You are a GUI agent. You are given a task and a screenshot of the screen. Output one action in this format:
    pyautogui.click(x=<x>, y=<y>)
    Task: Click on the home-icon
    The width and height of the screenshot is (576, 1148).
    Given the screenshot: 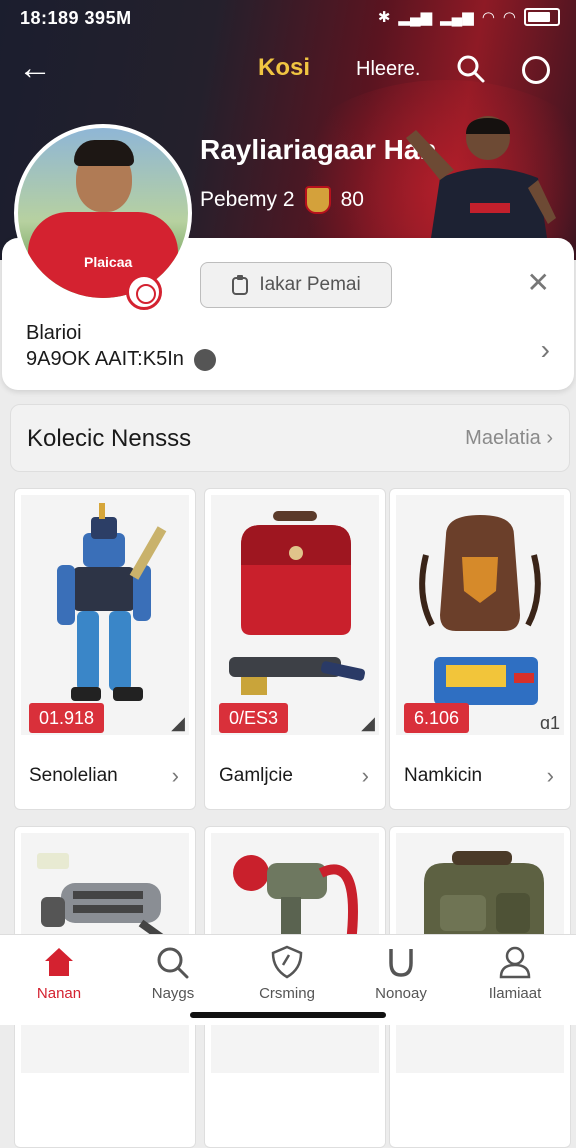 What is the action you would take?
    pyautogui.click(x=59, y=962)
    